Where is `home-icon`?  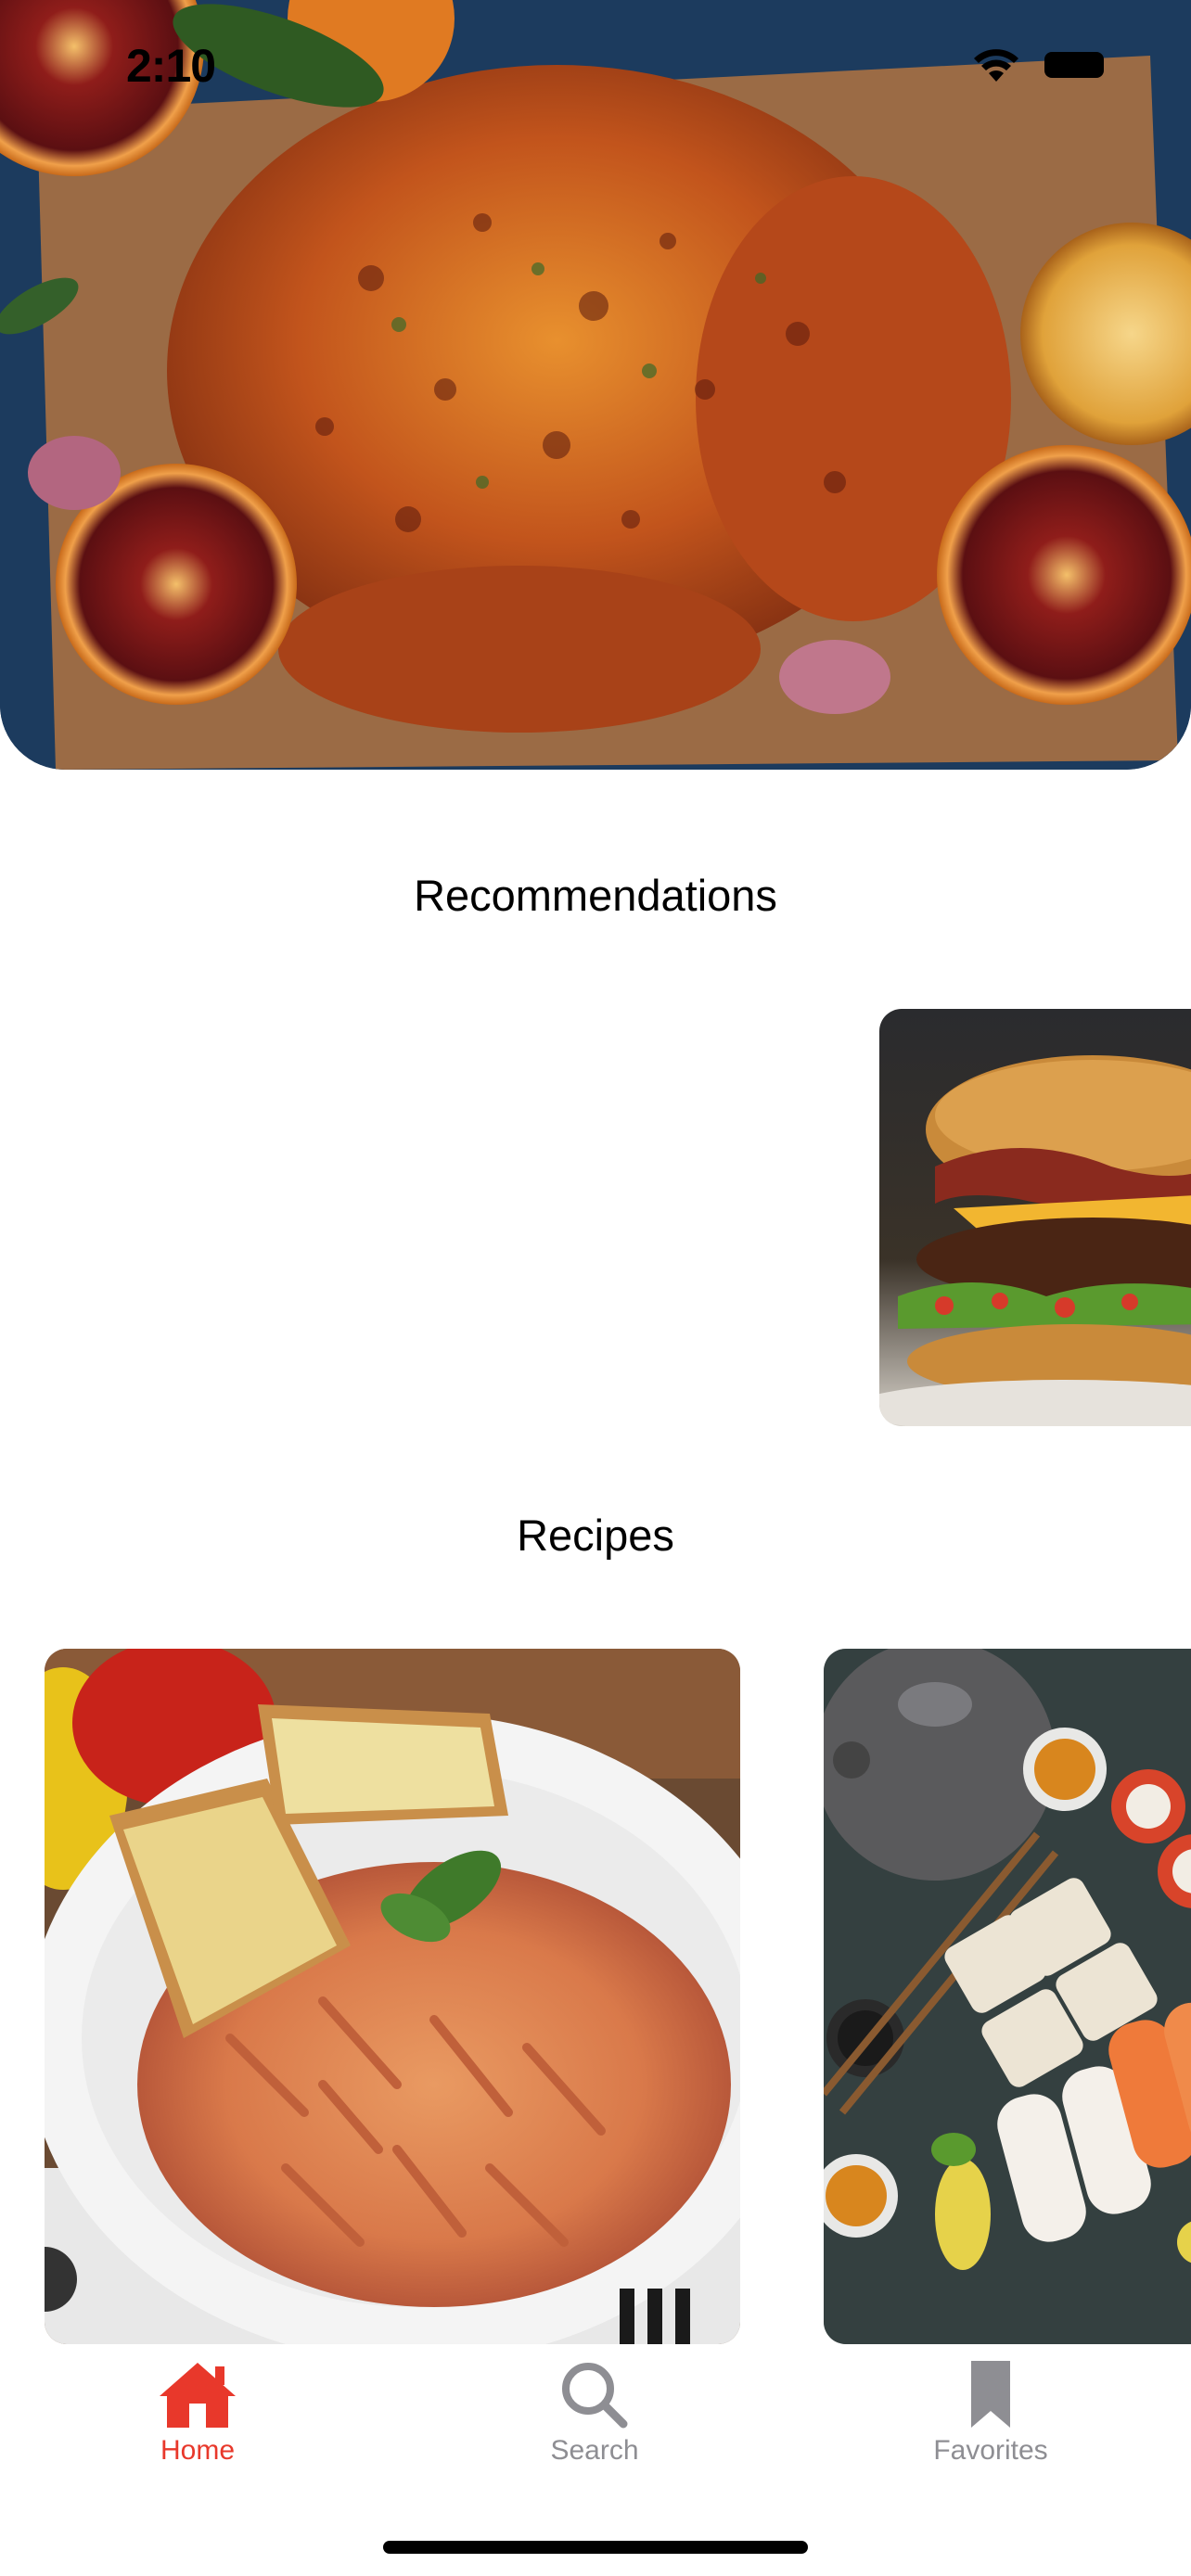 home-icon is located at coordinates (198, 2395).